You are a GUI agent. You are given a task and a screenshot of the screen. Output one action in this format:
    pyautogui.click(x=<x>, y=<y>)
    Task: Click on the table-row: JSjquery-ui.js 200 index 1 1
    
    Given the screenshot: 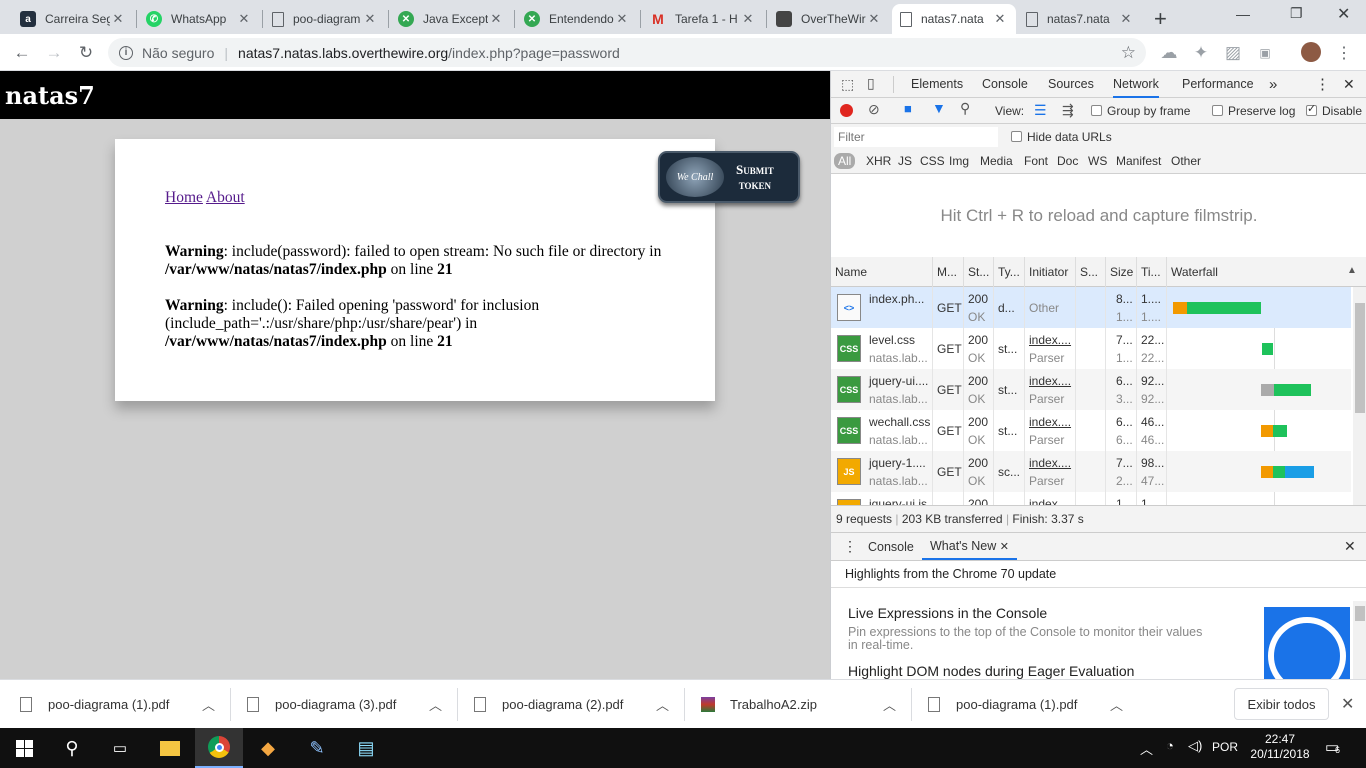 What is the action you would take?
    pyautogui.click(x=1091, y=498)
    